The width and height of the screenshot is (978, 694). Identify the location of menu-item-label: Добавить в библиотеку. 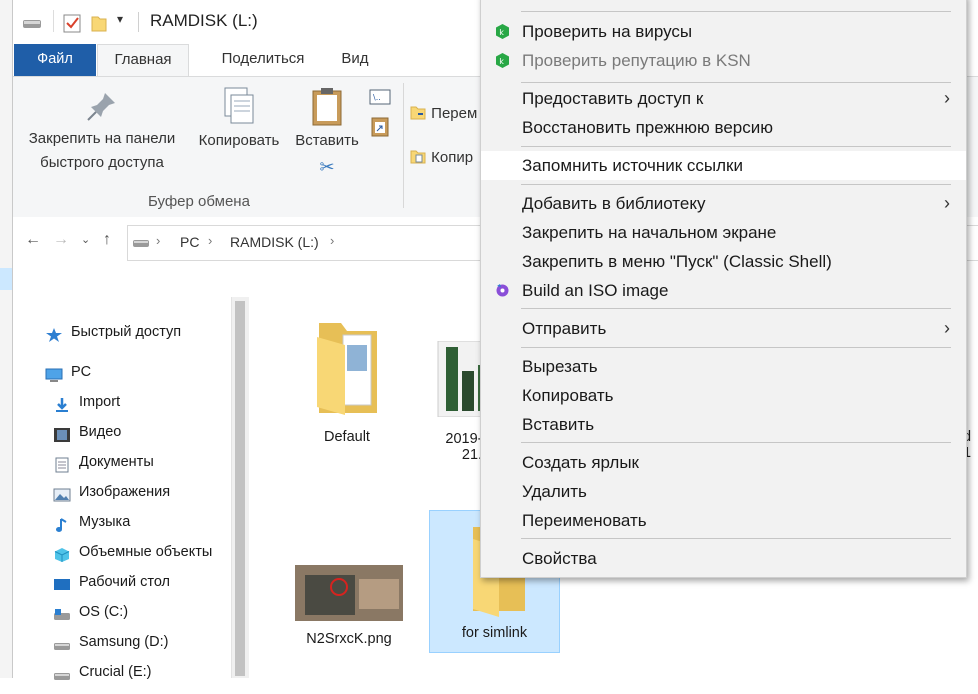
(614, 203).